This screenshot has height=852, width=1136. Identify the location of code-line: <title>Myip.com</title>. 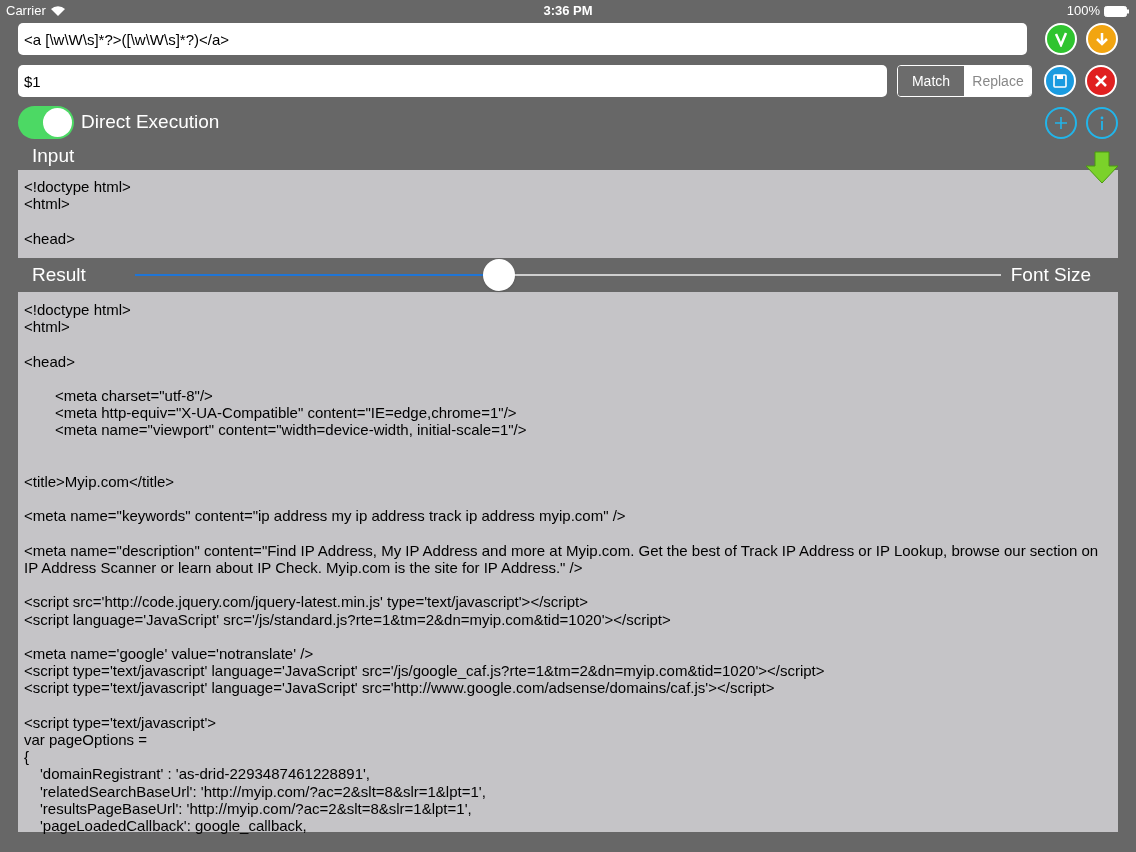
(100, 482).